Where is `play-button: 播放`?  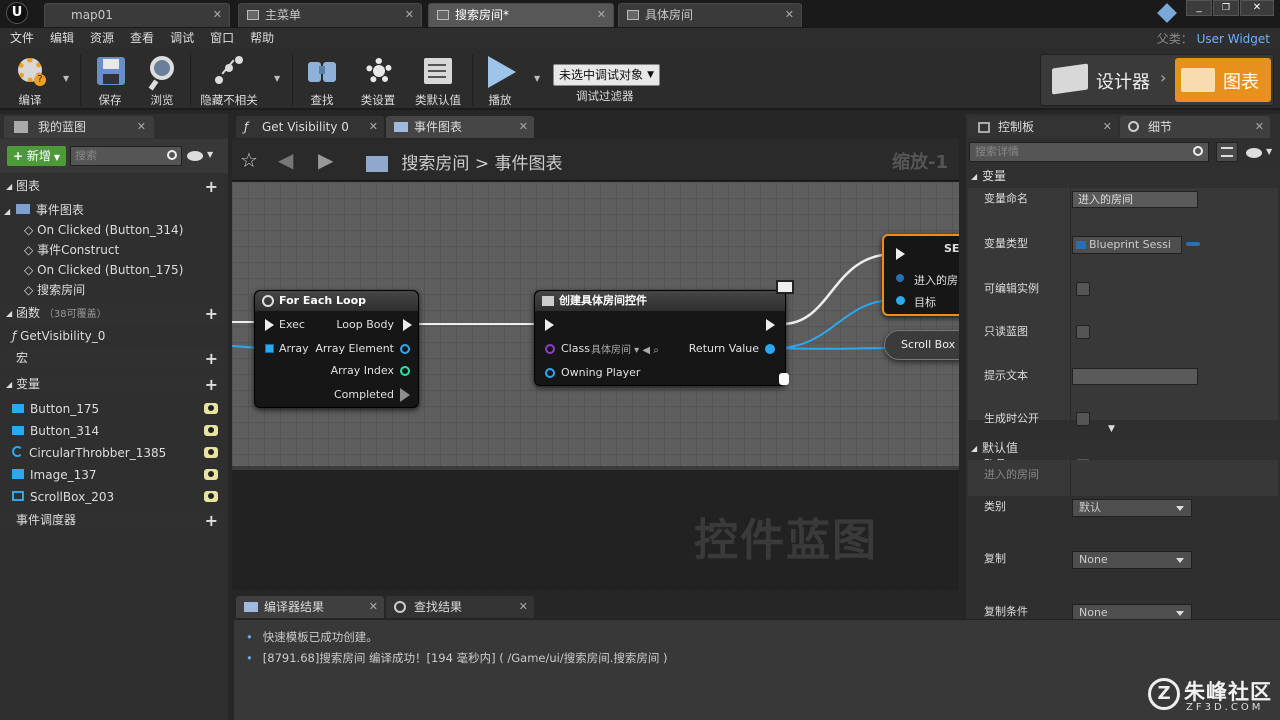
play-button: 播放 is located at coordinates (500, 80).